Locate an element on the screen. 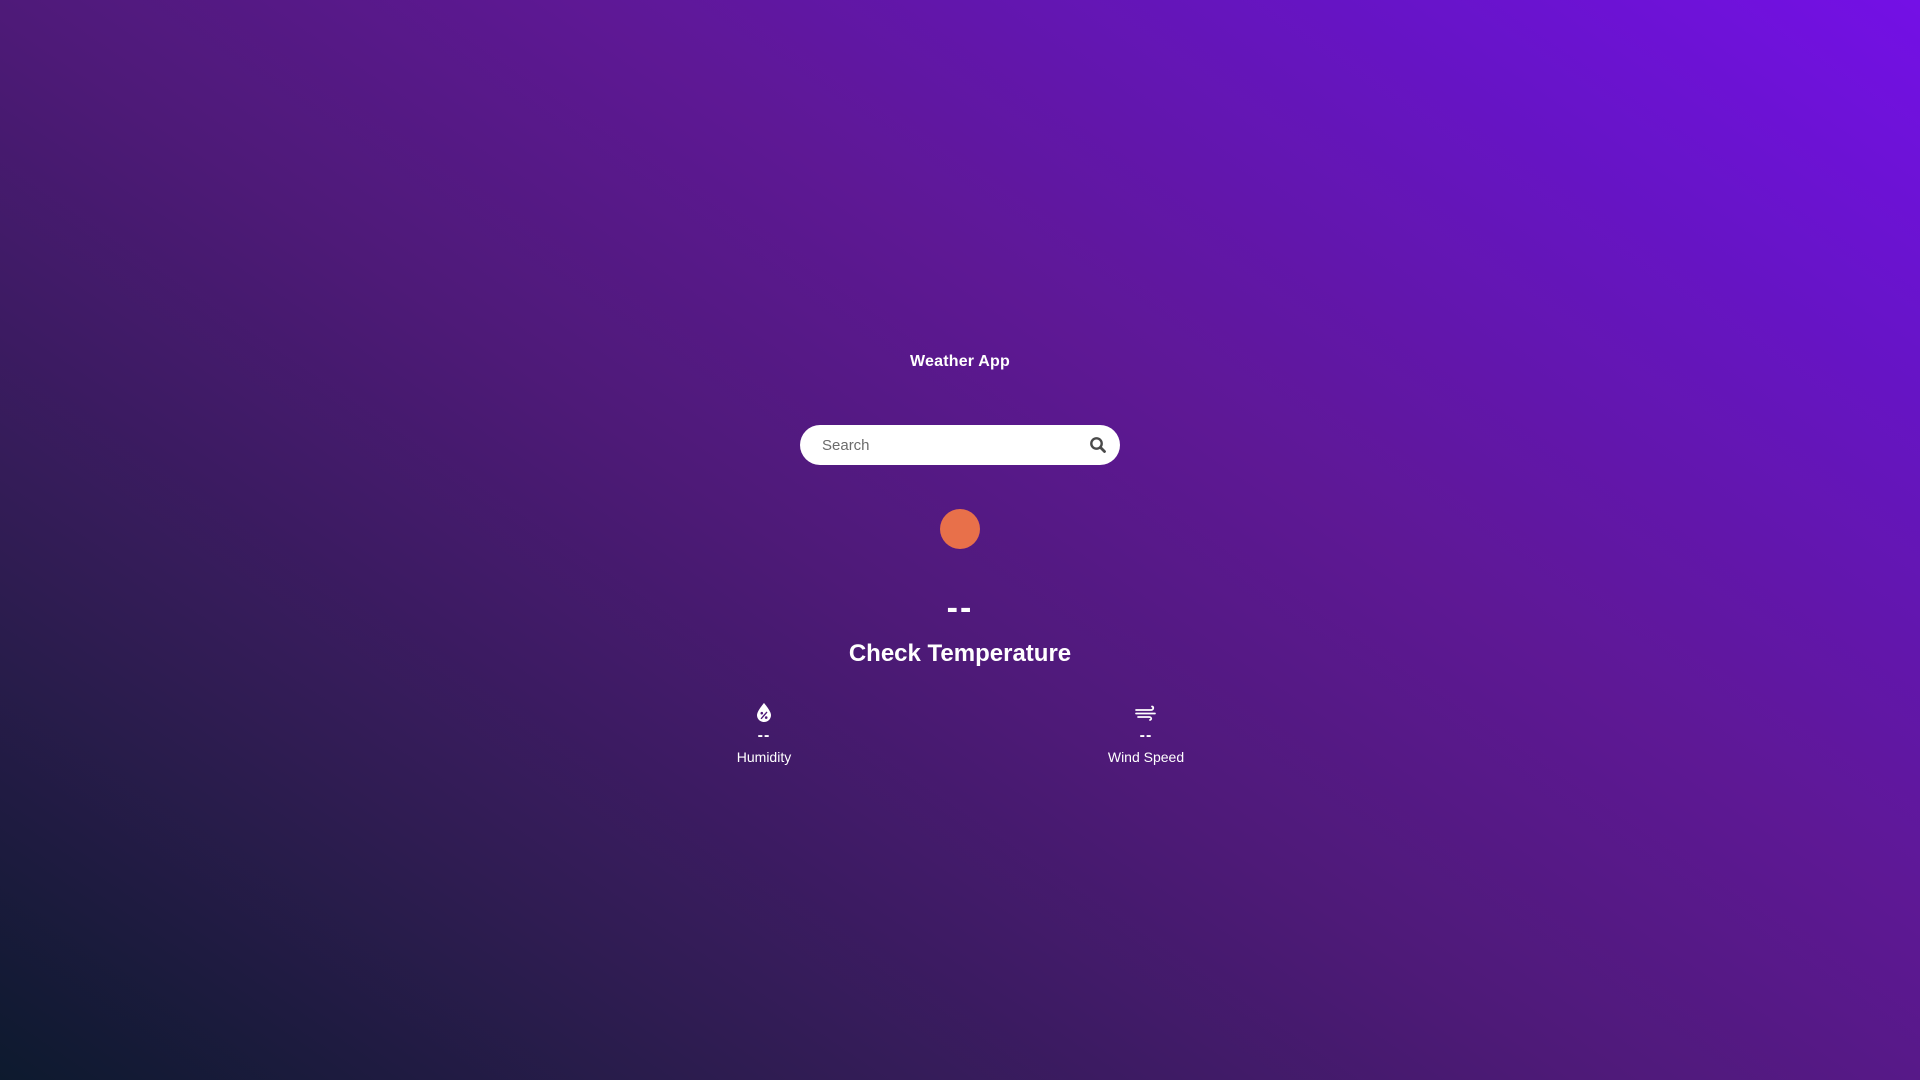 The image size is (1920, 1080). wind-label: Wind Speed is located at coordinates (1146, 757).